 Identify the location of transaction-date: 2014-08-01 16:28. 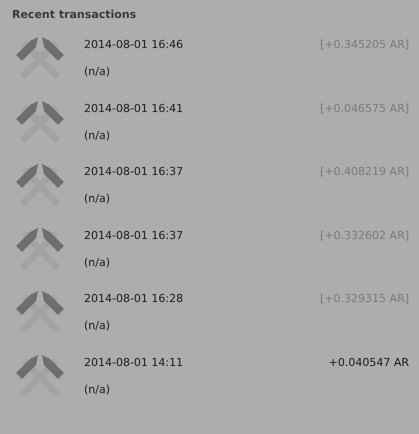
(134, 298).